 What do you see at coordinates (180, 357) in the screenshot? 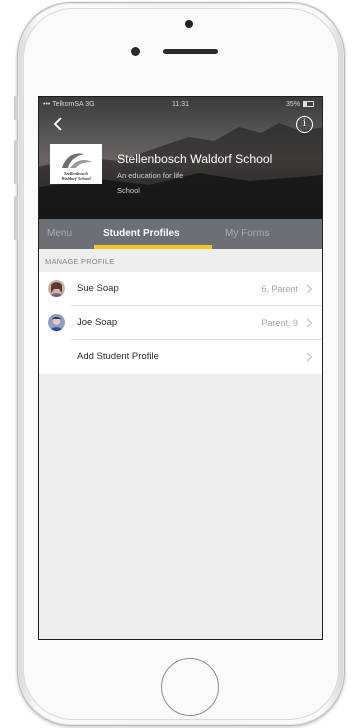
I see `add-student-profile-row: Add Student Profile` at bounding box center [180, 357].